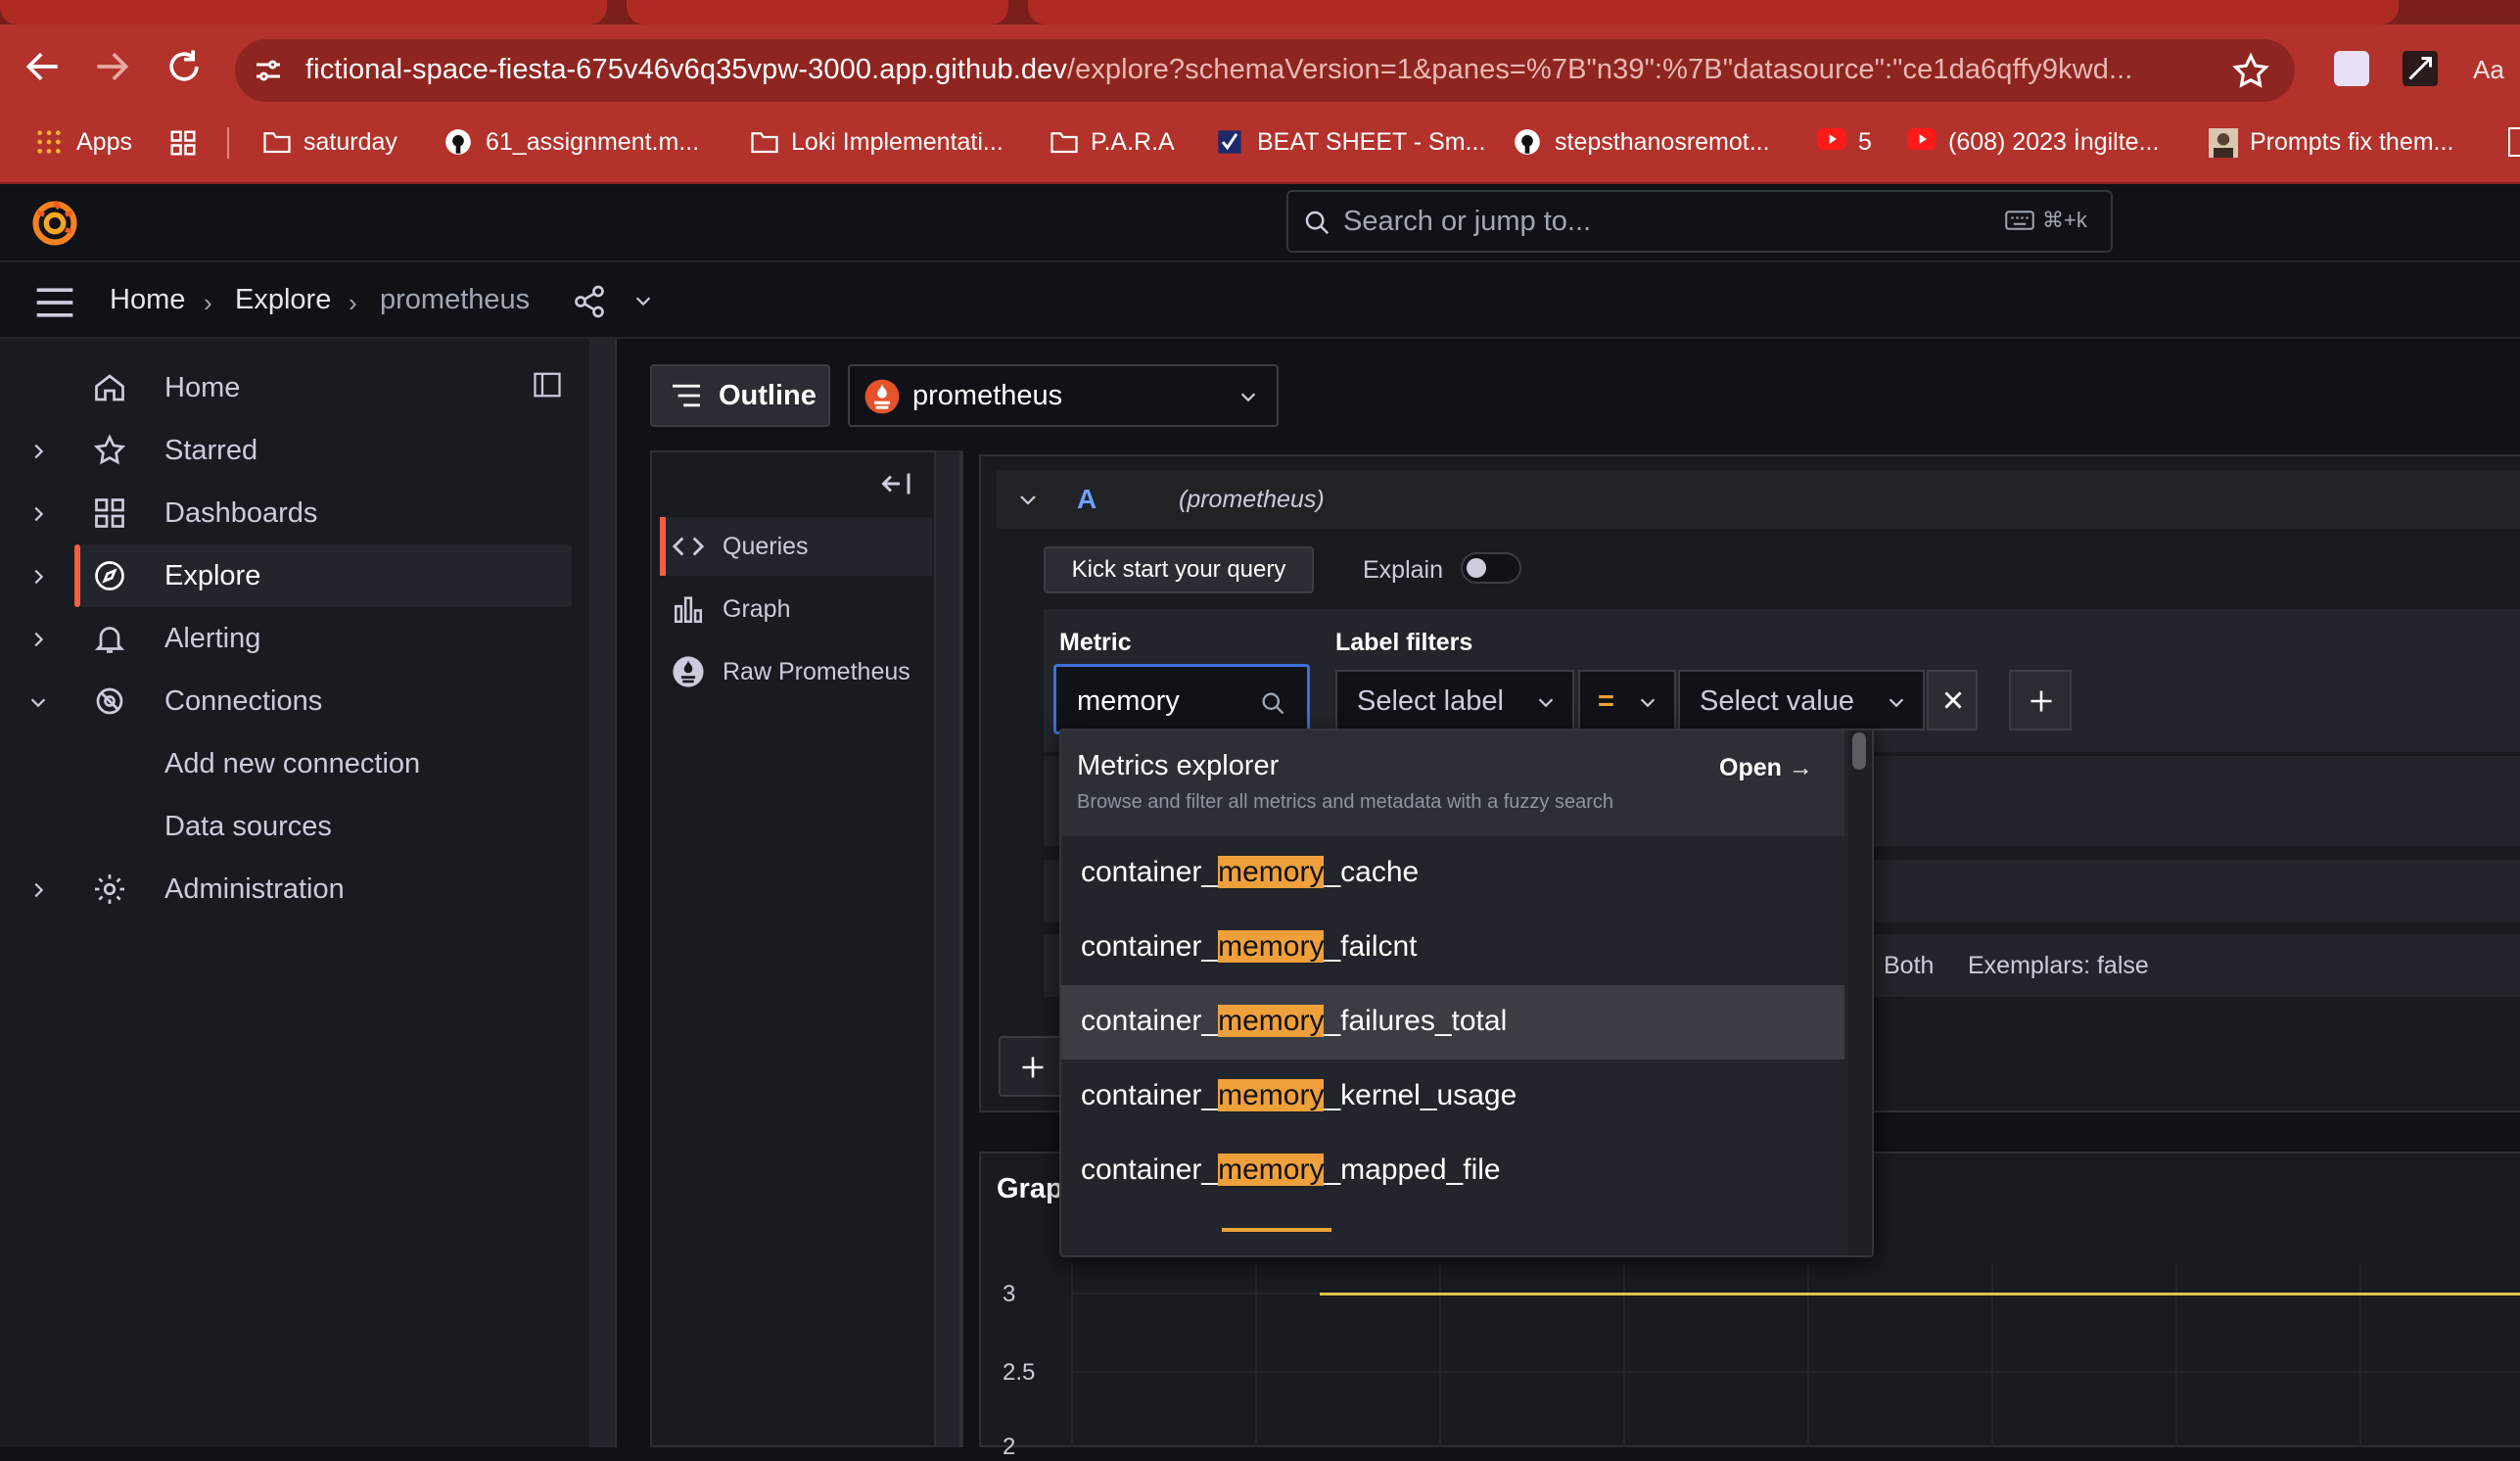 The height and width of the screenshot is (1461, 2520). I want to click on sidebar-item-connections: Connections, so click(323, 701).